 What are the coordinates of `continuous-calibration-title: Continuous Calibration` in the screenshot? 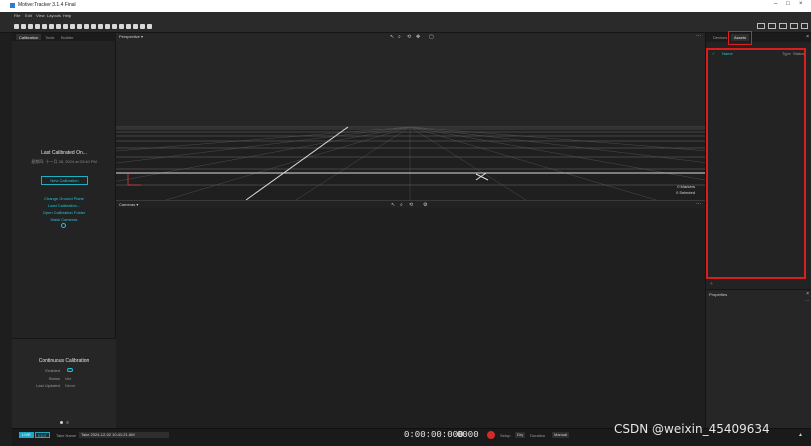 It's located at (64, 361).